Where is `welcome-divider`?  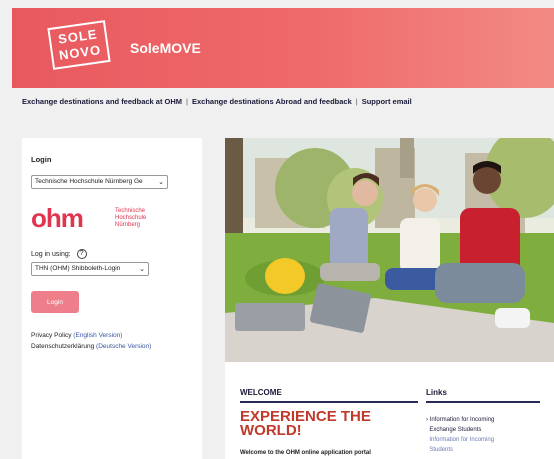 welcome-divider is located at coordinates (329, 402).